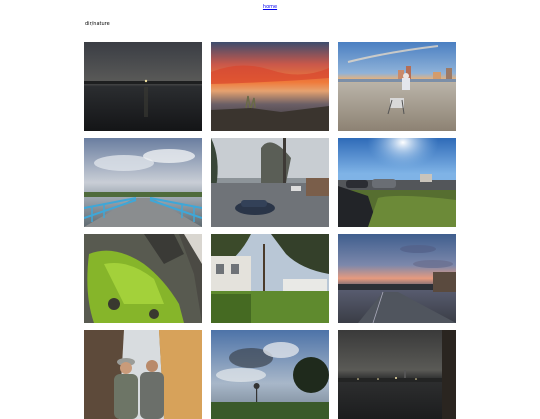  Describe the element at coordinates (270, 182) in the screenshot. I see `photo-parking-street` at that location.